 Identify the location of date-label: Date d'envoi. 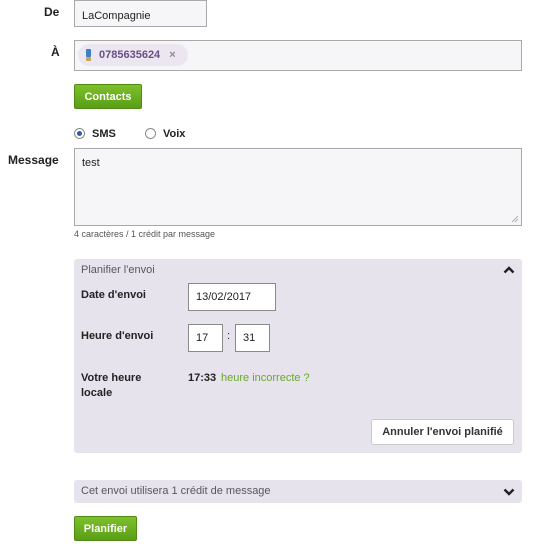
(113, 295).